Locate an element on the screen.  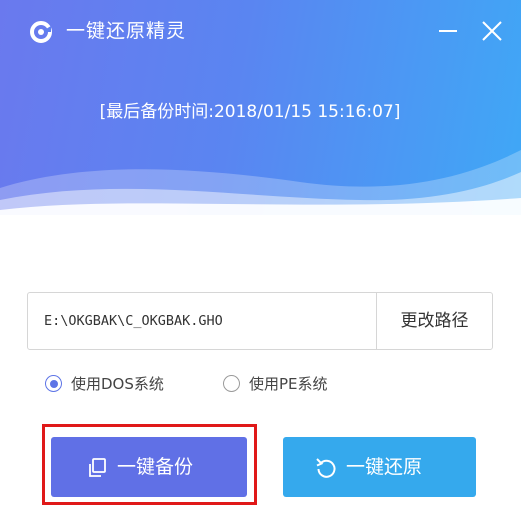
minimize-button is located at coordinates (448, 31).